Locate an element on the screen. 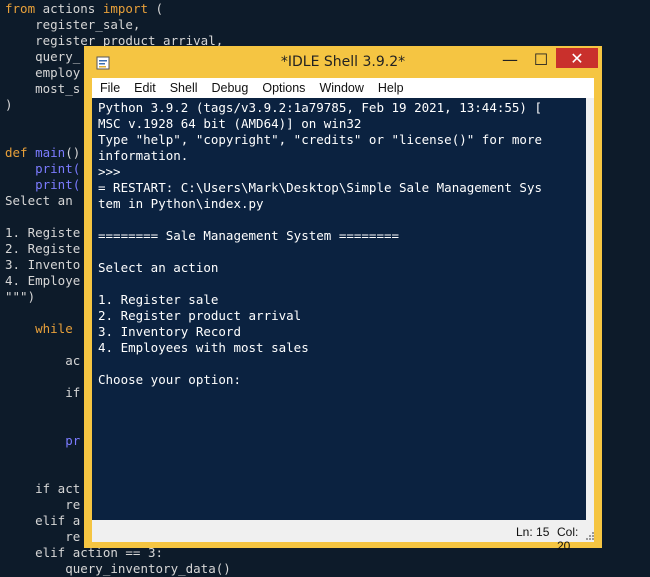 The image size is (650, 577). editor-code-line: query_ is located at coordinates (42, 57).